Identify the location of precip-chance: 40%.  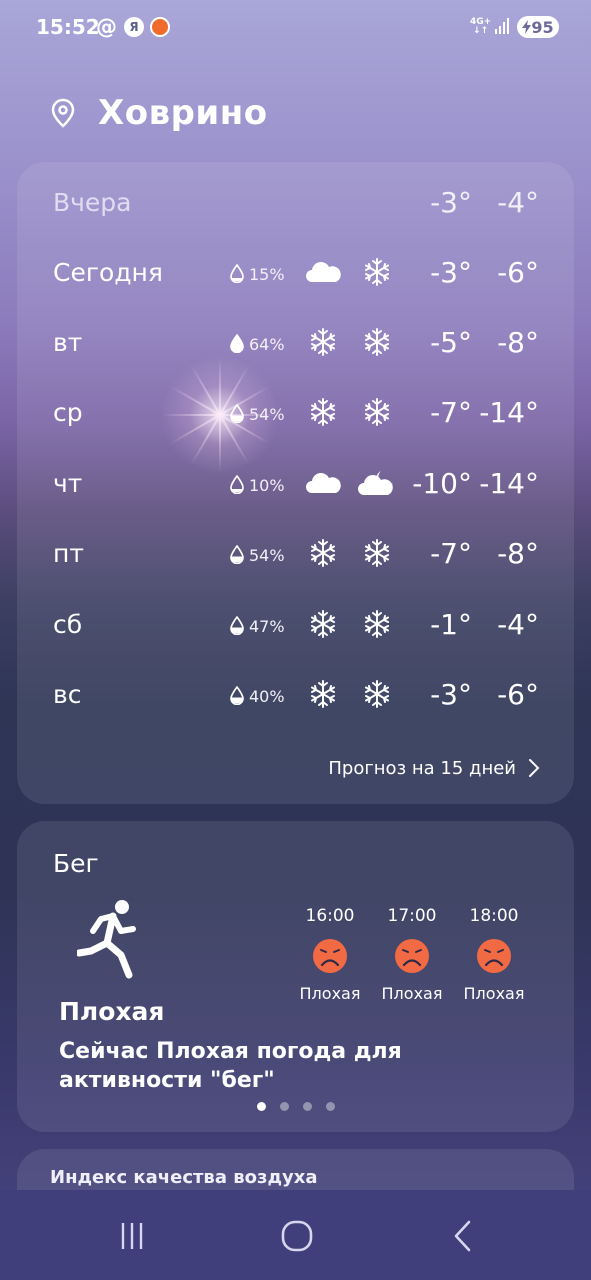
(267, 696).